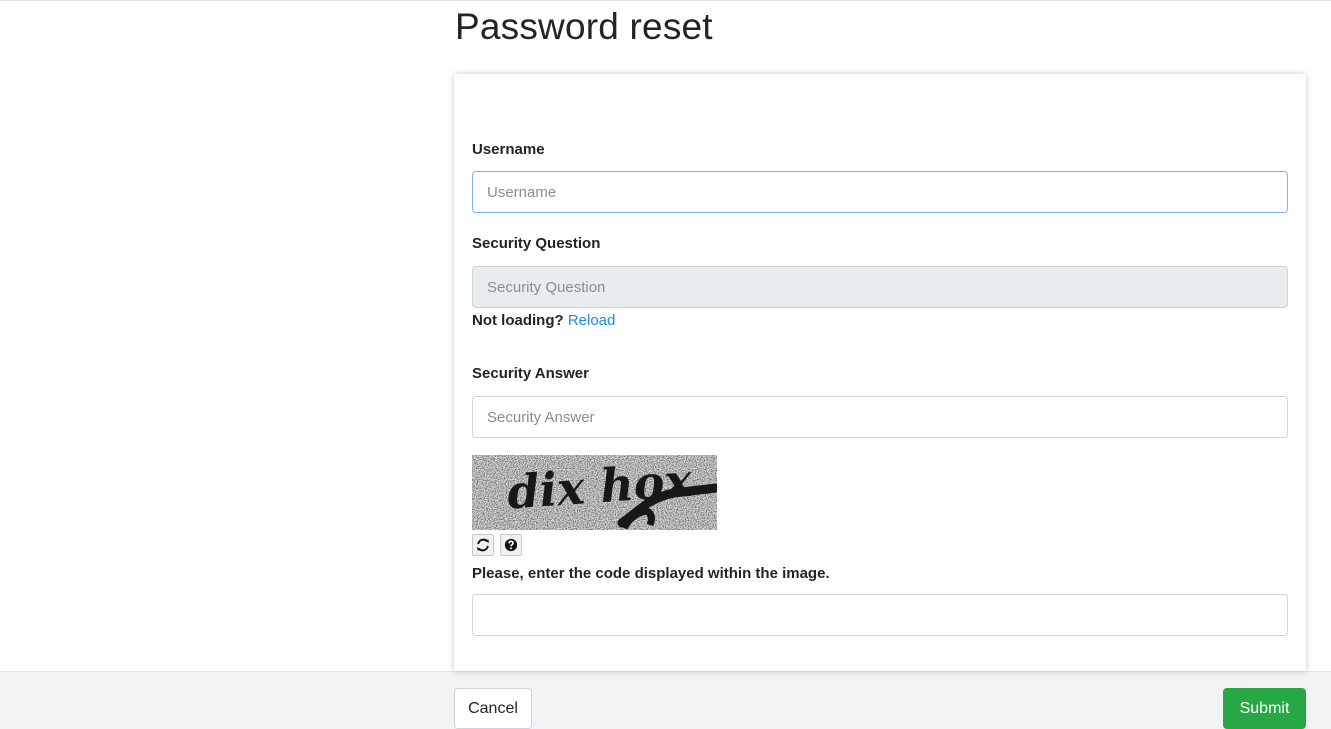  I want to click on cancel-button: Cancel, so click(493, 708).